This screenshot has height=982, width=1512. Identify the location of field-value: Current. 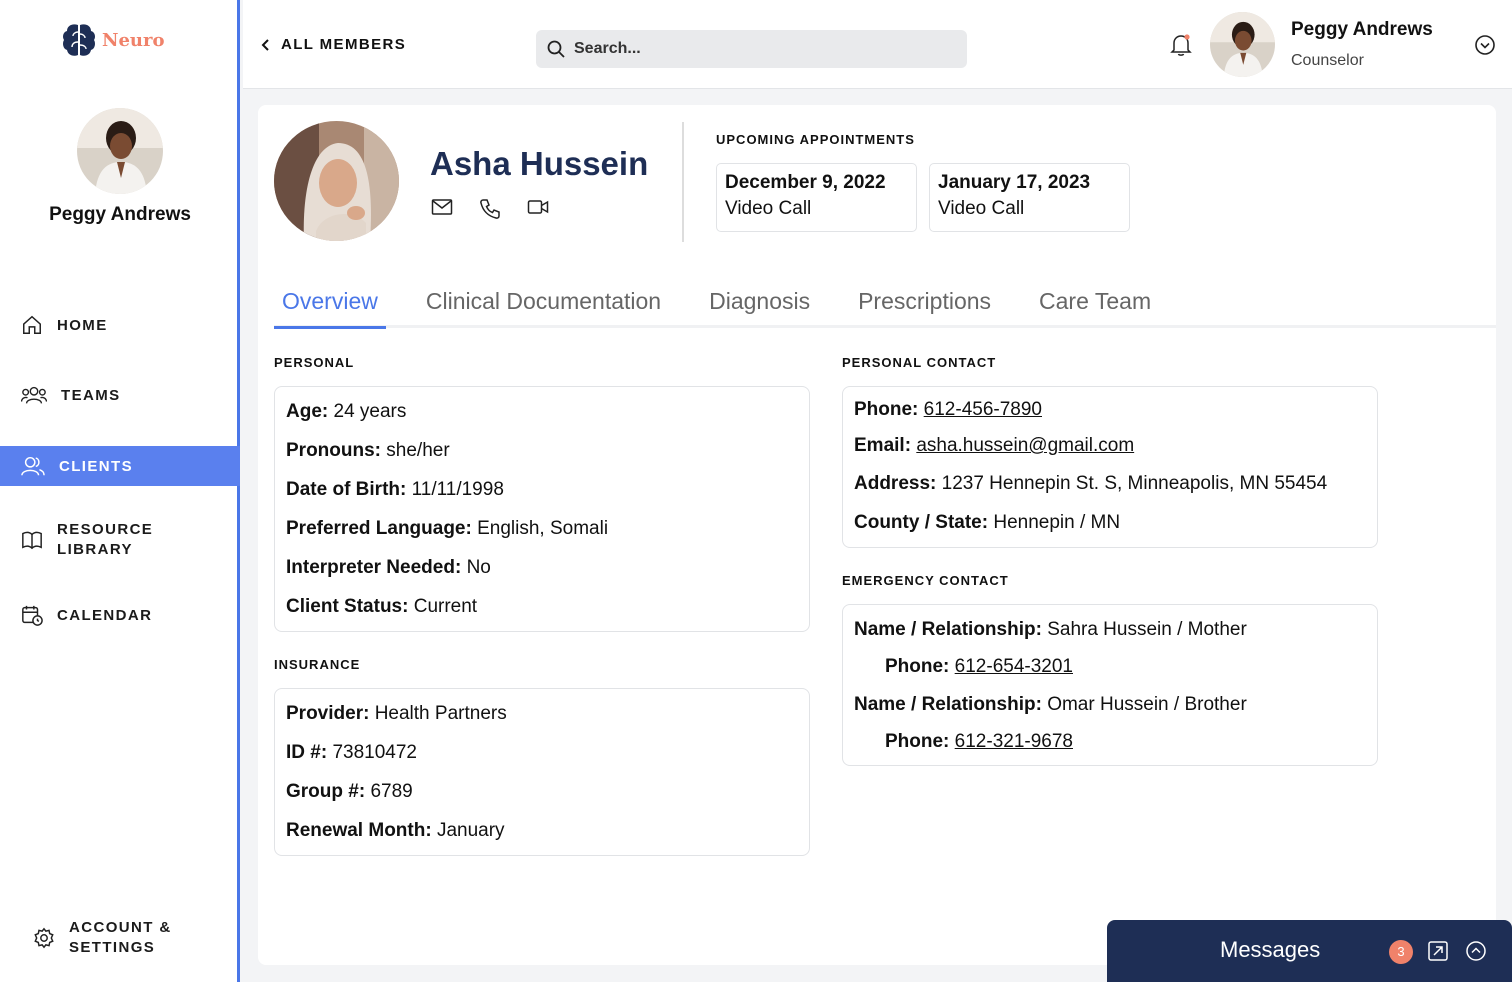
(445, 606).